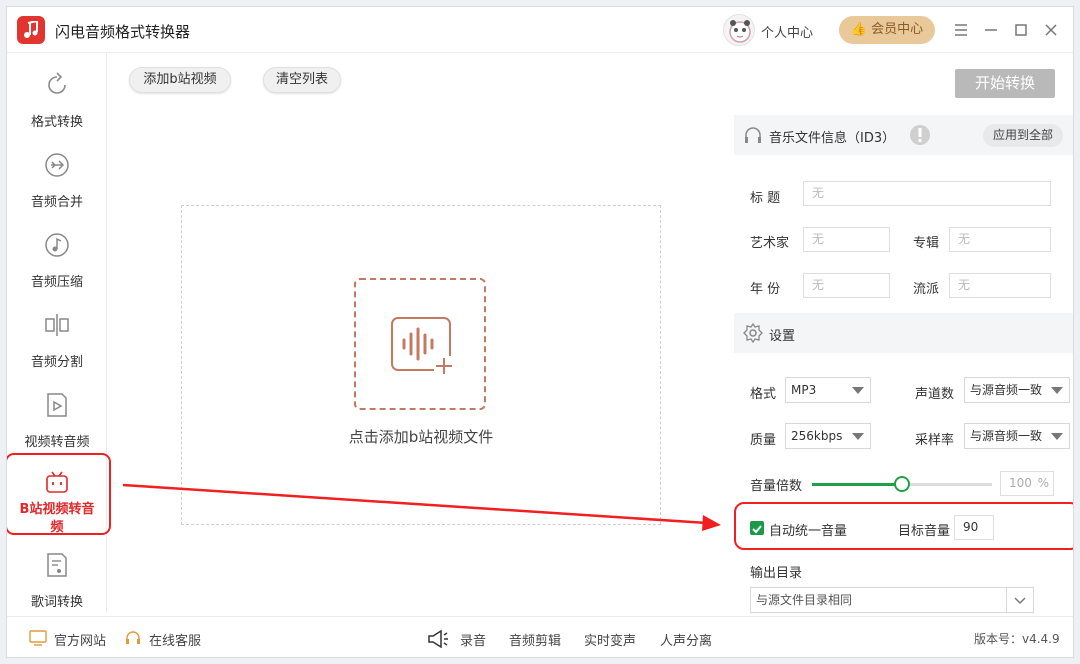  What do you see at coordinates (891, 600) in the screenshot?
I see `output-dir-select: 与源文件目录相同` at bounding box center [891, 600].